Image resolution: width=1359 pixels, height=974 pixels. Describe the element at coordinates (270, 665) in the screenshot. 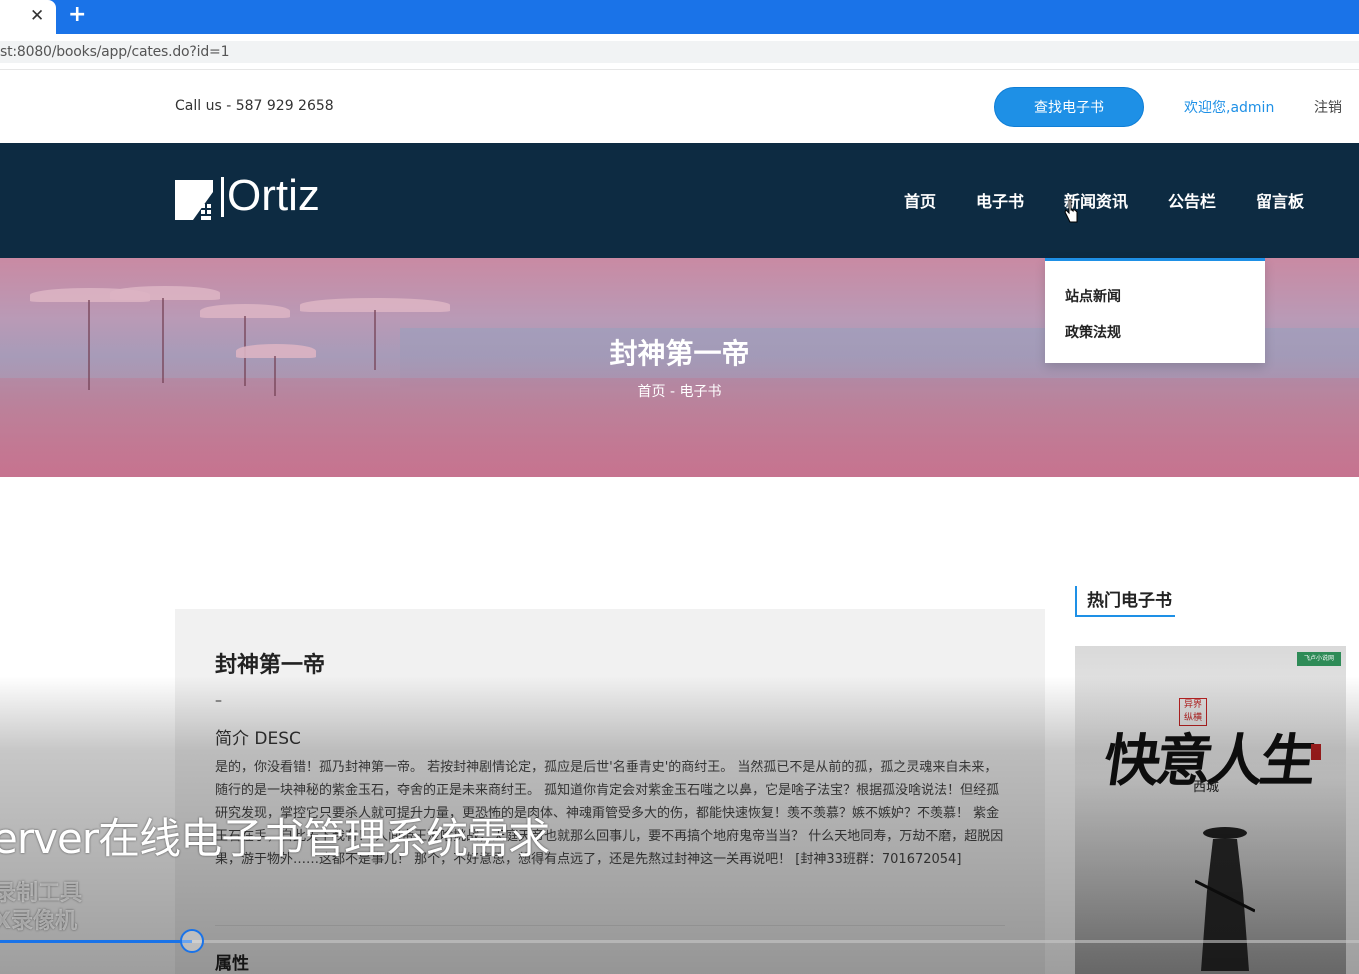

I see `book-title: 封神第一帝` at that location.